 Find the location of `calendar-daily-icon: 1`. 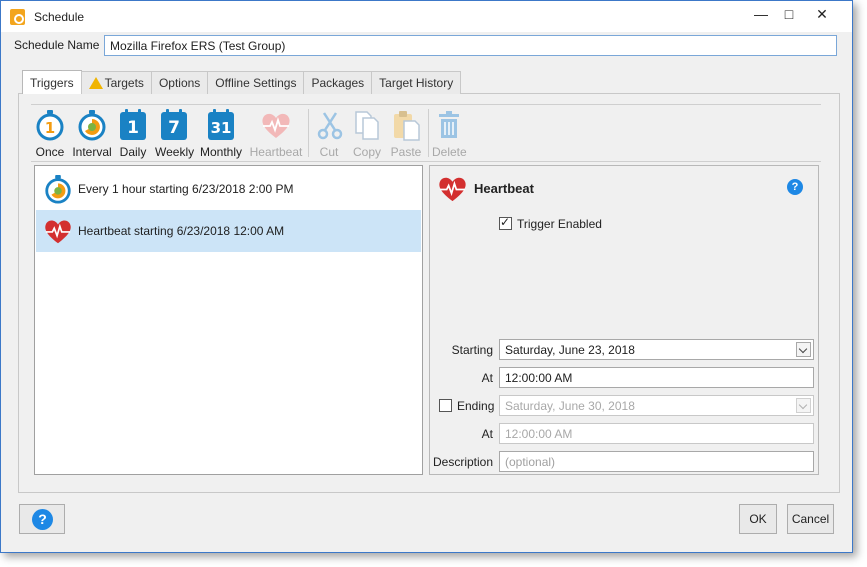

calendar-daily-icon: 1 is located at coordinates (133, 125).